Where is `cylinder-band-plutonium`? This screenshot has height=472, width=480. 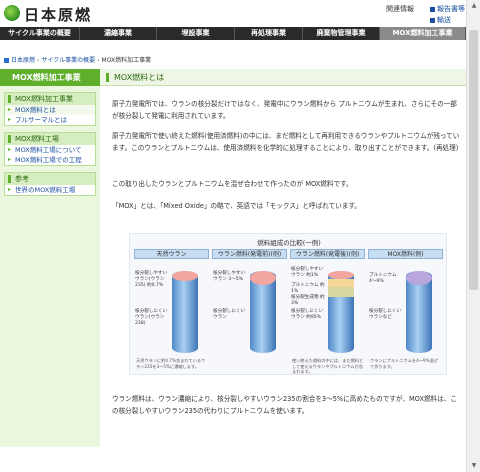
cylinder-band-plutonium is located at coordinates (341, 283).